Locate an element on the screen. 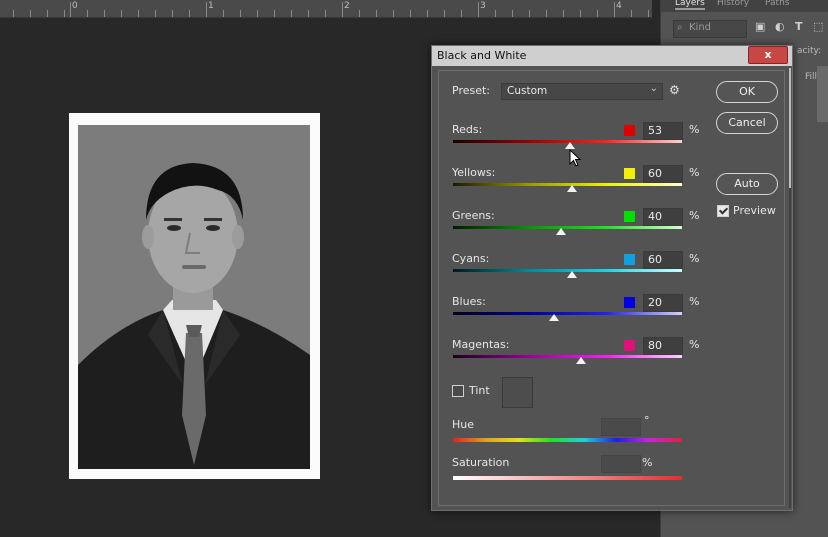 The height and width of the screenshot is (537, 828). tint-color-swatch is located at coordinates (517, 392).